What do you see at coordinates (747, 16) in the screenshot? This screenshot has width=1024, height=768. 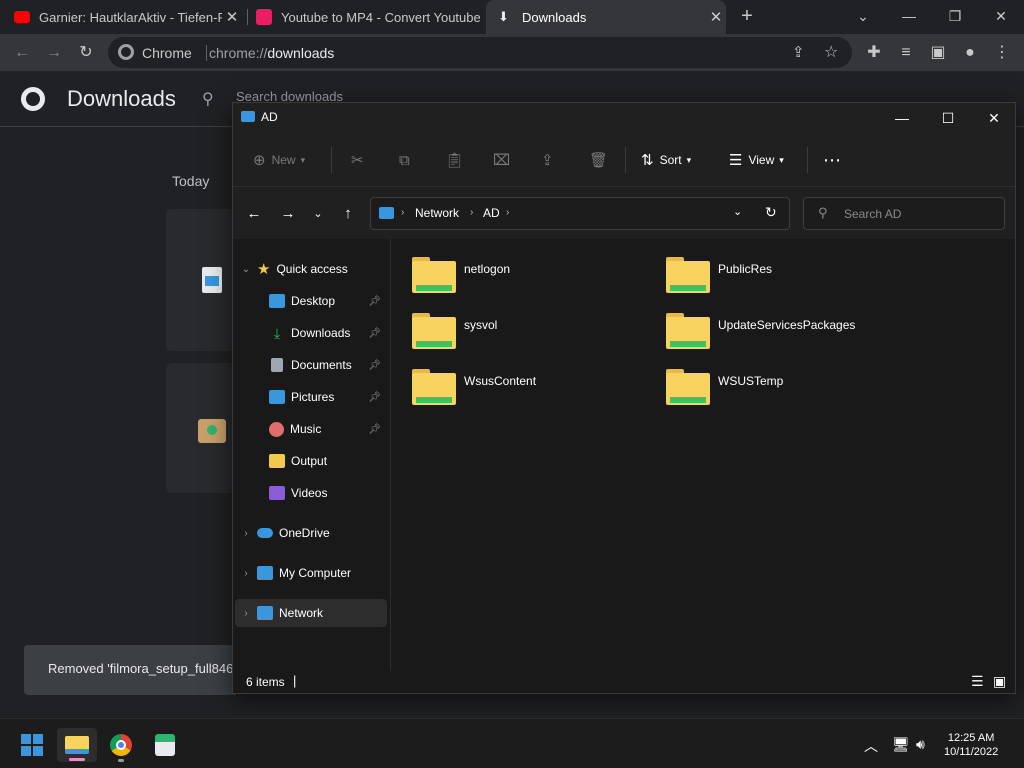 I see `new-tab-plus-icon: +` at bounding box center [747, 16].